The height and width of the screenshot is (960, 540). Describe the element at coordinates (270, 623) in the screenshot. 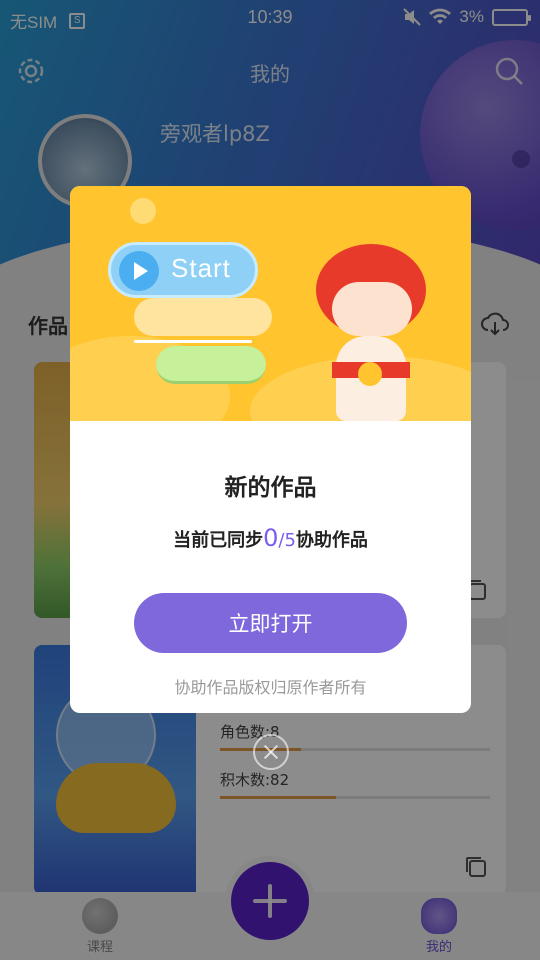

I see `open-now-button: 立即打开` at that location.